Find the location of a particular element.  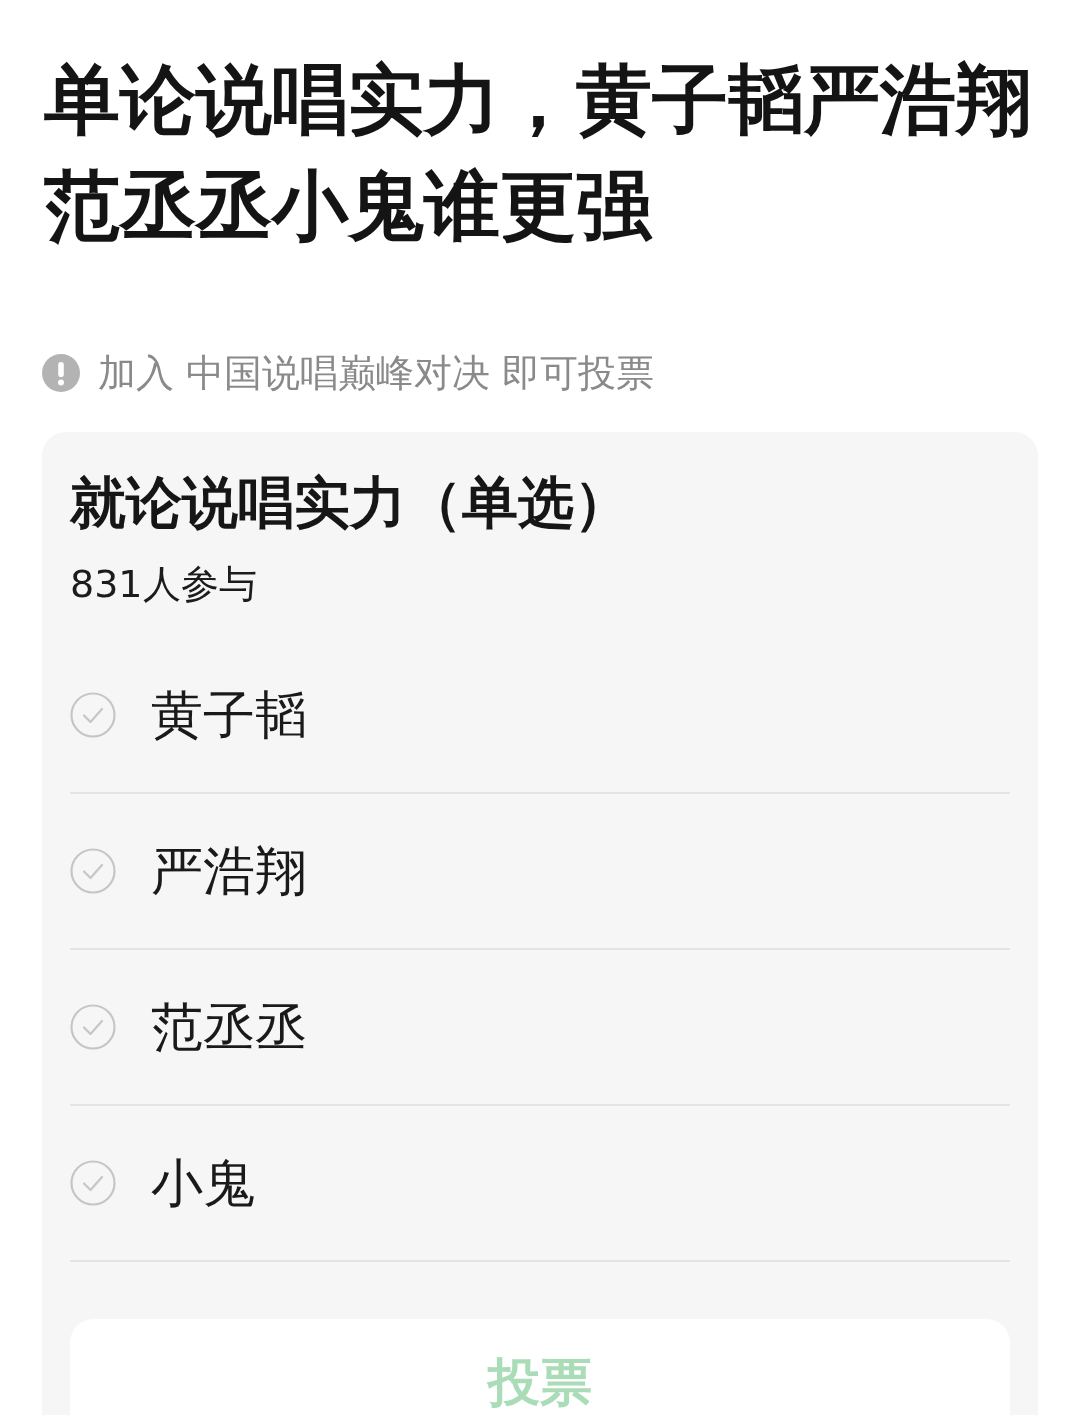

post-title: 单论说唱实力，黄子韬严浩翔范丞丞小鬼谁更强 is located at coordinates (538, 153).